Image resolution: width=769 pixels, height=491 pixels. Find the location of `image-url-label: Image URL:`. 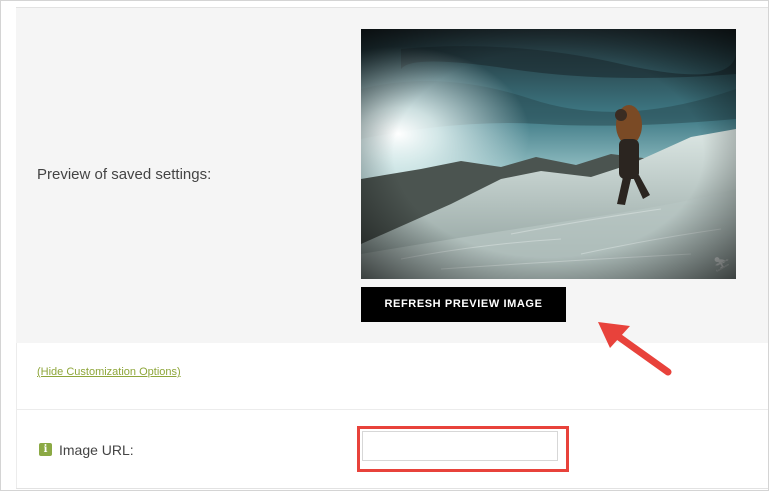

image-url-label: Image URL: is located at coordinates (96, 450).